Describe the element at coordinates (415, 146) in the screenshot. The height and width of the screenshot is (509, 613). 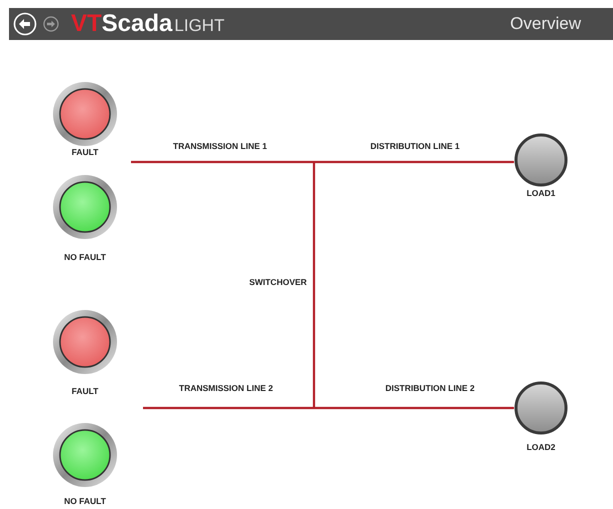
I see `line-label: DISTRIBUTION LINE 1` at that location.